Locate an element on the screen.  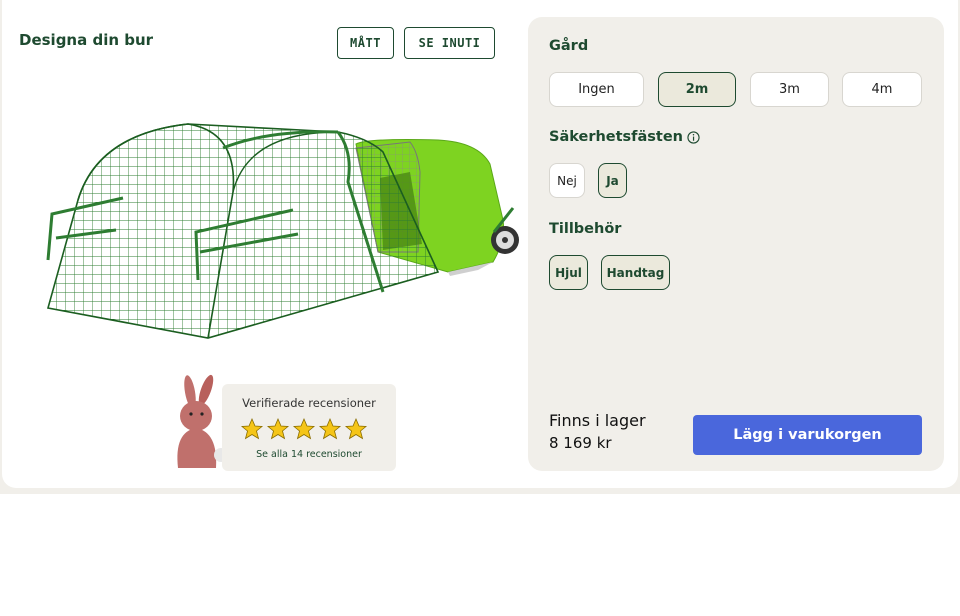
run-option-4m: 4m is located at coordinates (882, 89).